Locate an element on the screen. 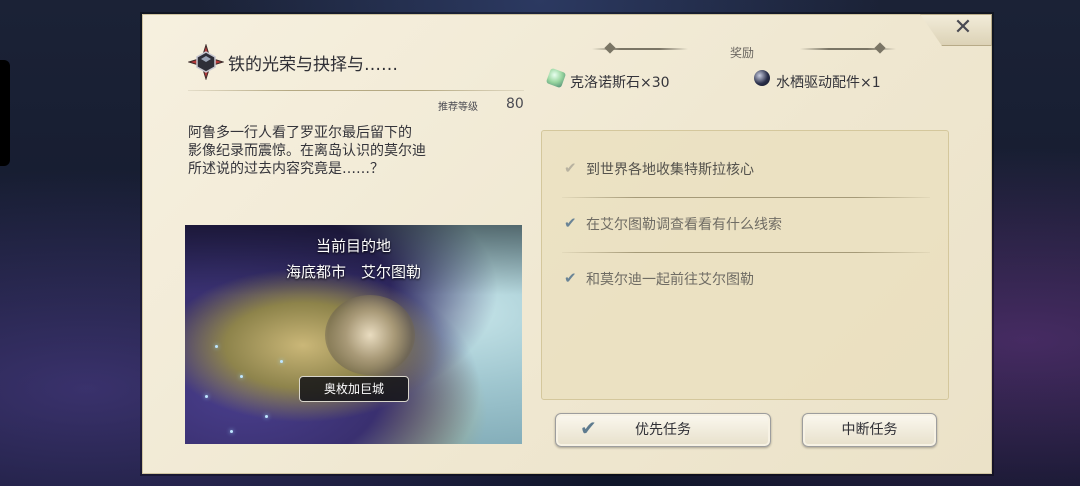  screen-notch is located at coordinates (5, 113).